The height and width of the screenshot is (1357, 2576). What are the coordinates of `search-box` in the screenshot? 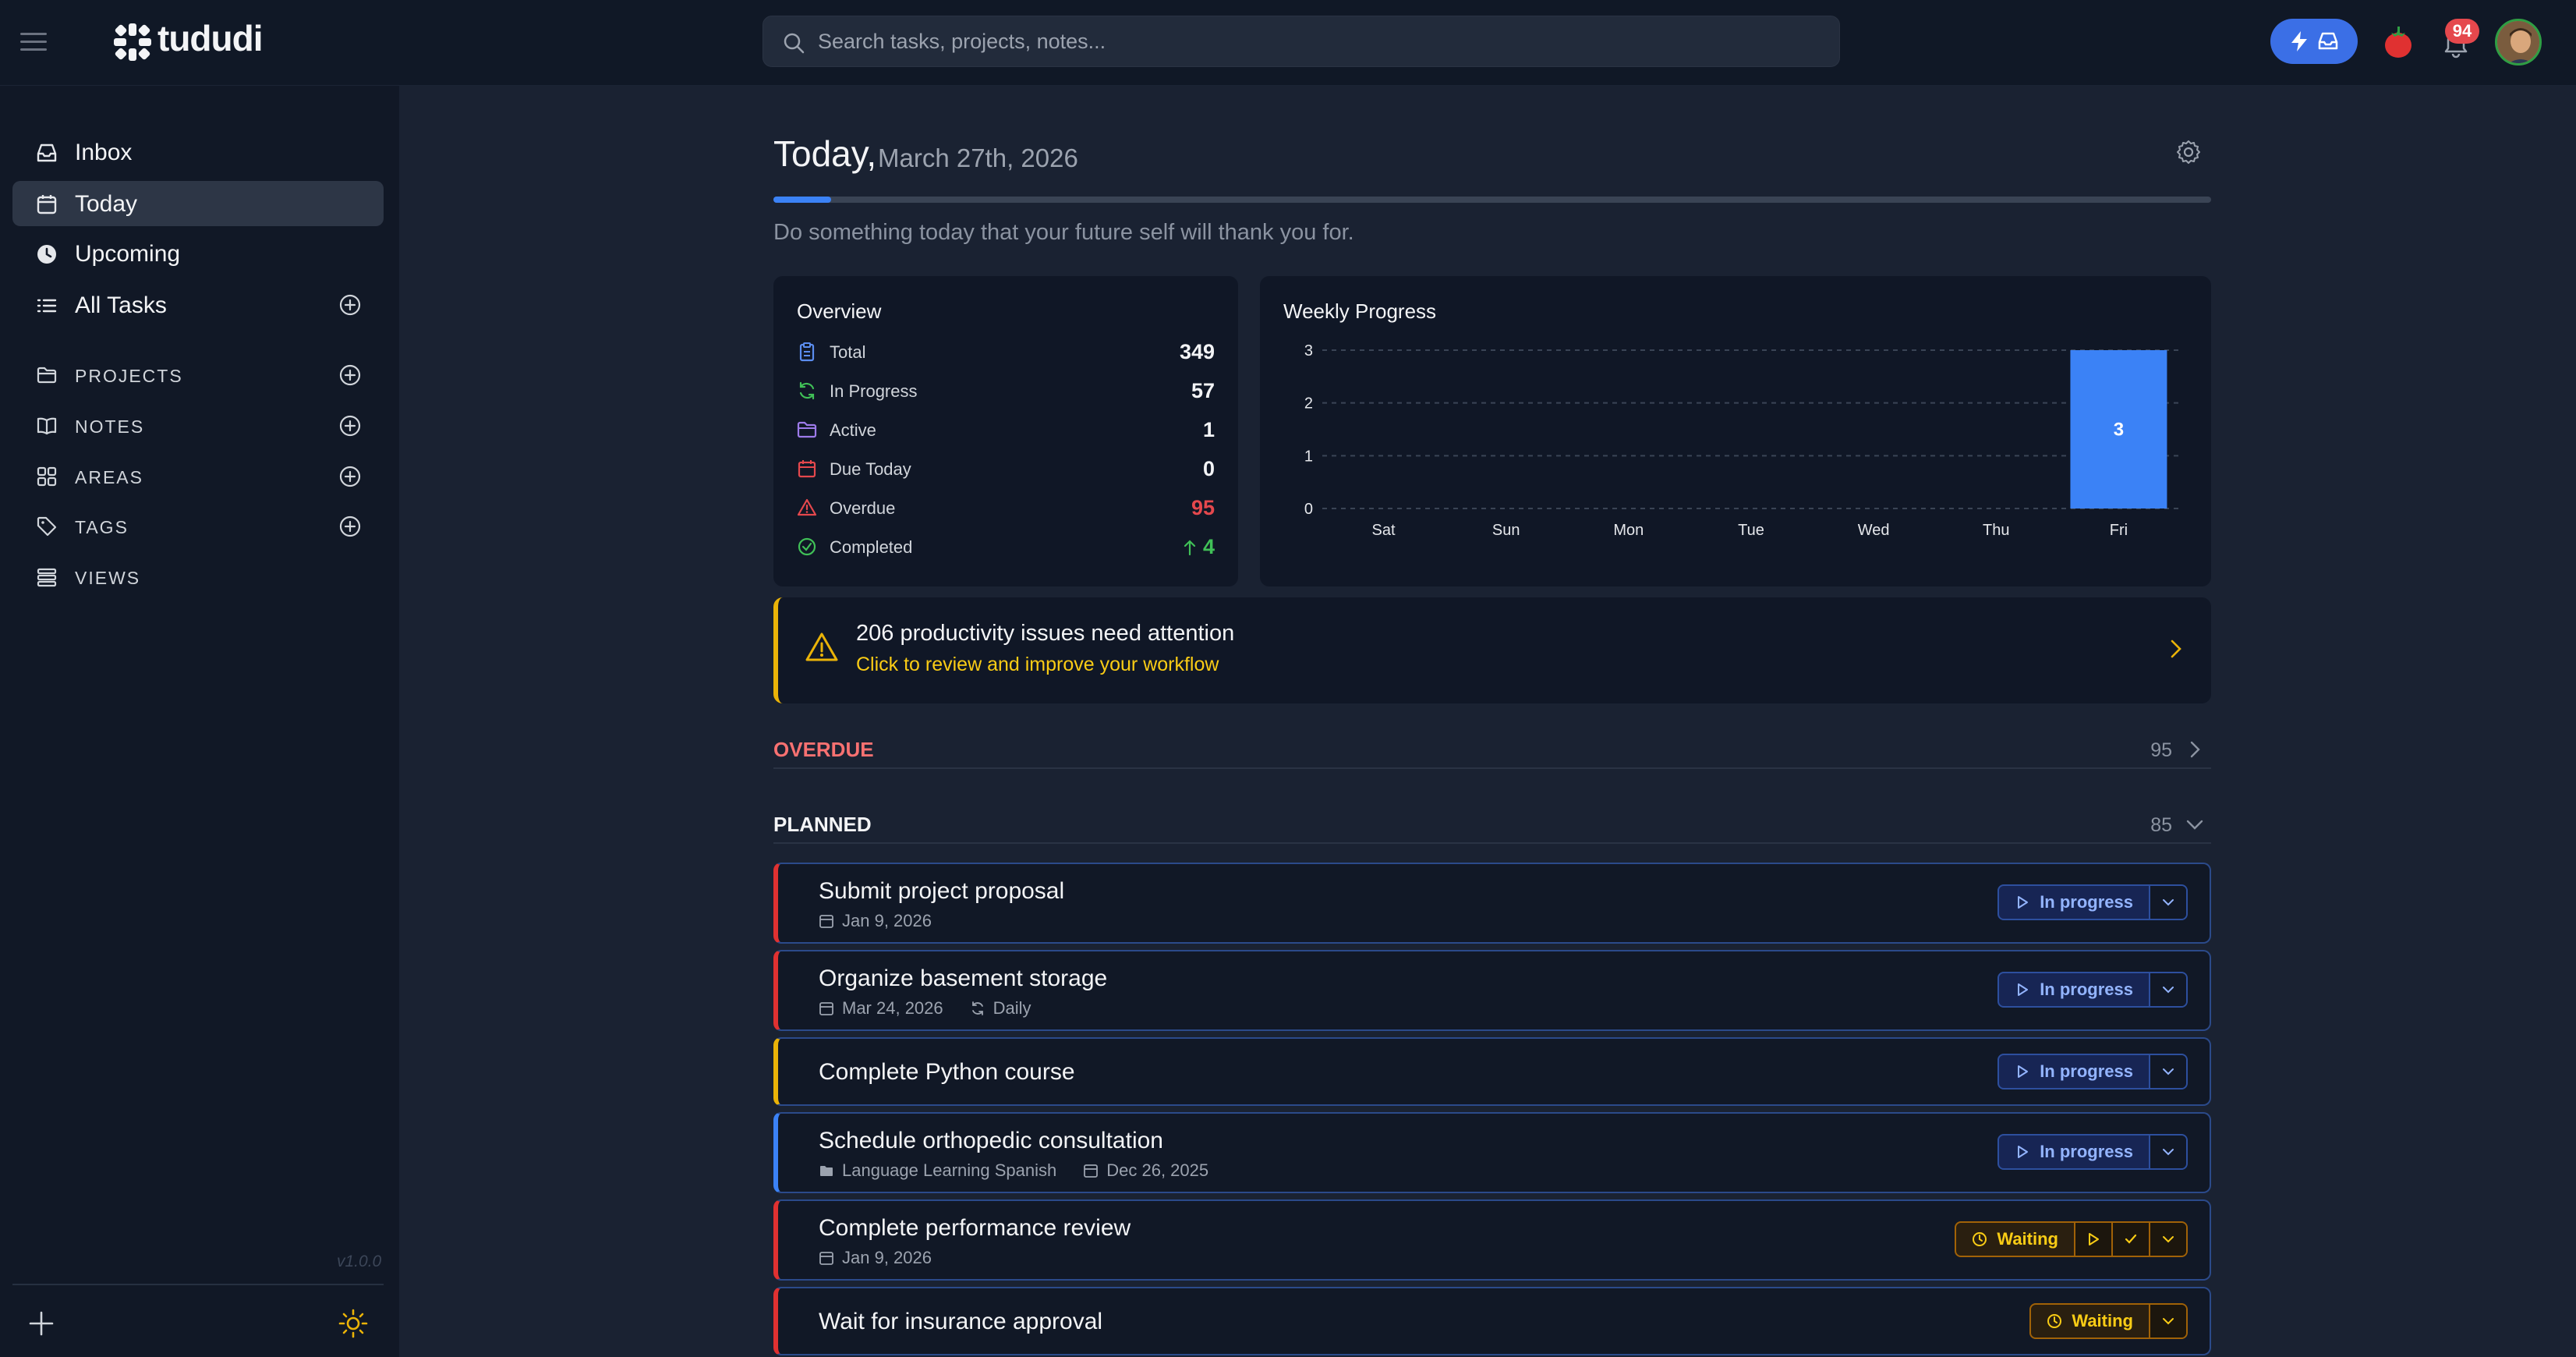 It's located at (1301, 41).